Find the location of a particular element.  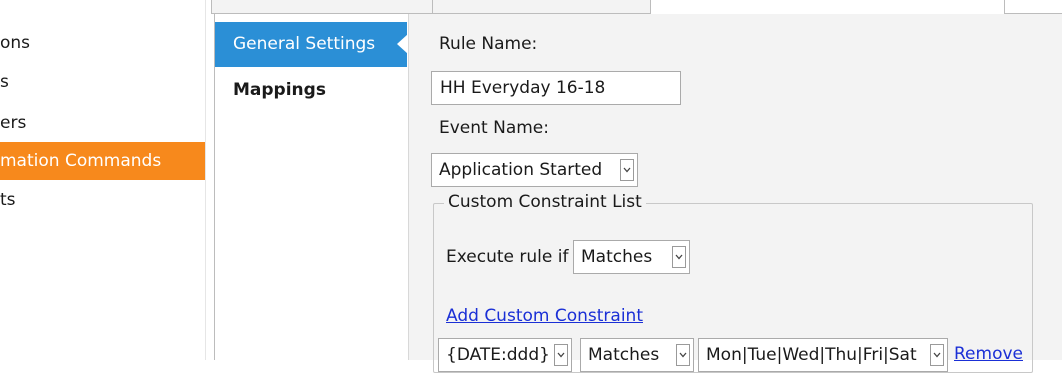

constraint-field-select: {DATE:ddd} is located at coordinates (505, 355).